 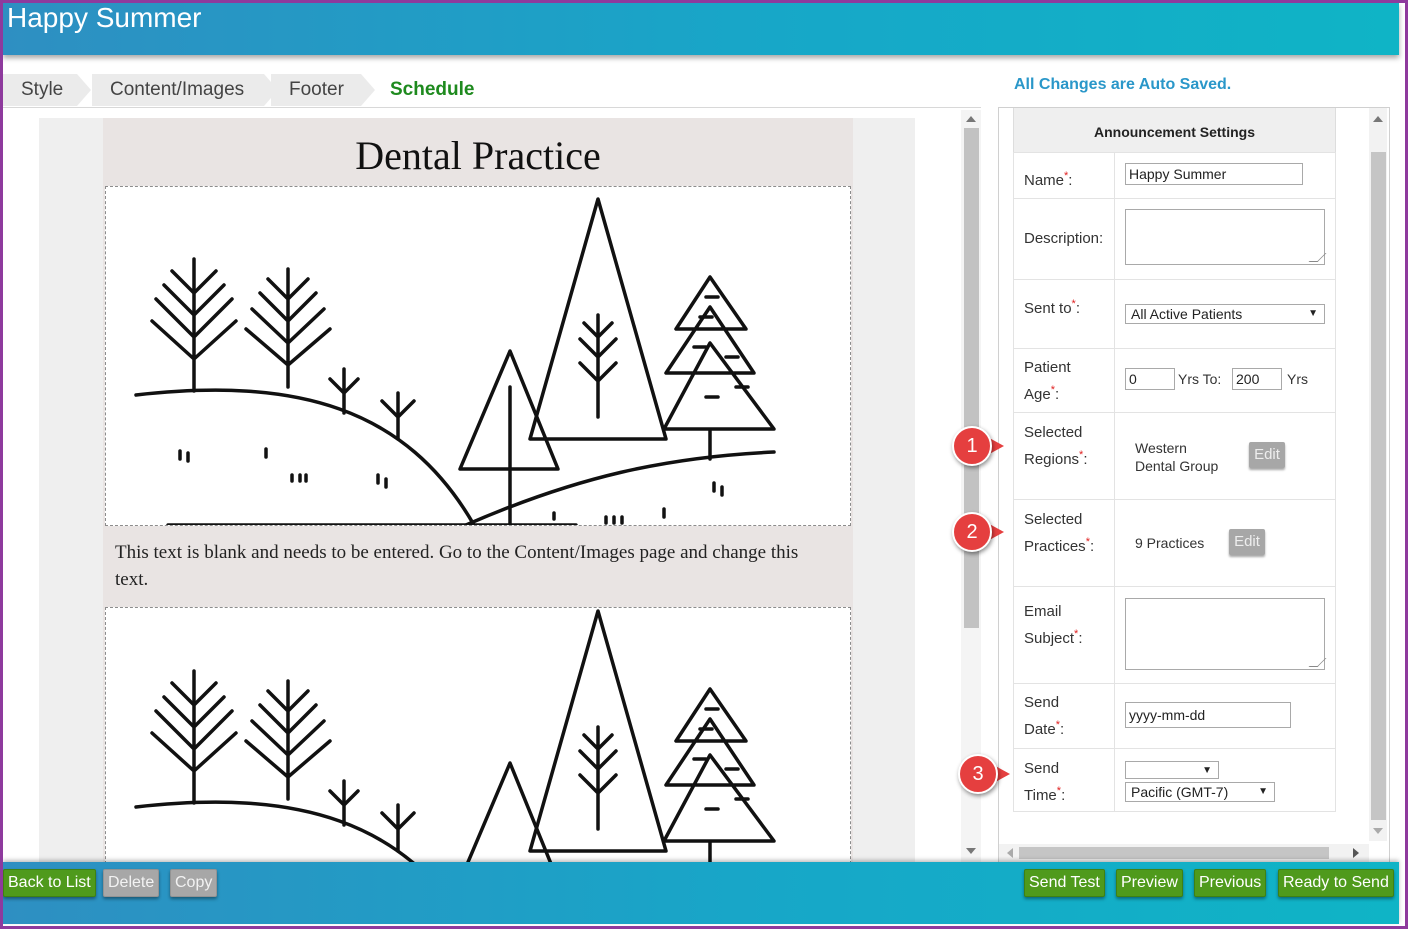 I want to click on copy-button: Copy, so click(x=194, y=883).